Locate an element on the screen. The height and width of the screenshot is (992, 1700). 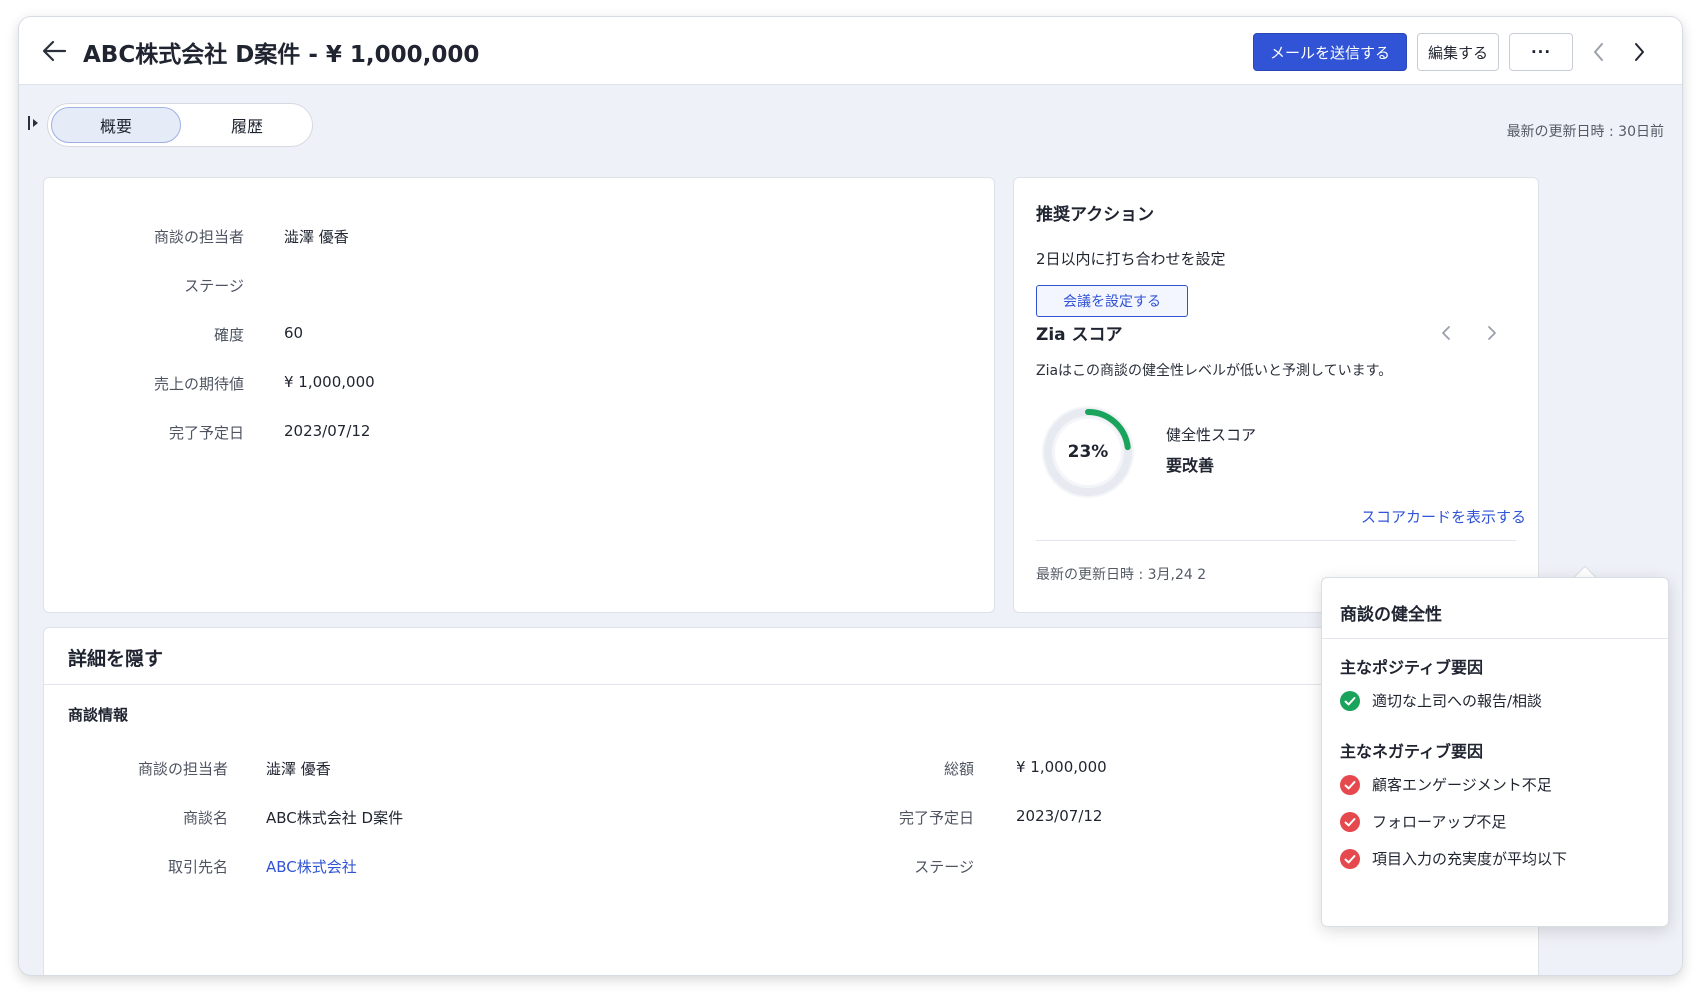
chevron-right-icon is located at coordinates (1491, 333).